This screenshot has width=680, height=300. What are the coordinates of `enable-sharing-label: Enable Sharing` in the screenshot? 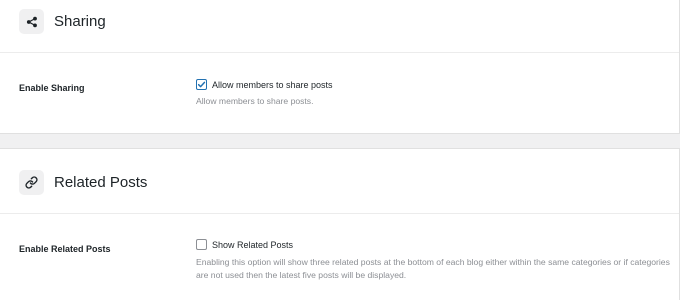 It's located at (52, 88).